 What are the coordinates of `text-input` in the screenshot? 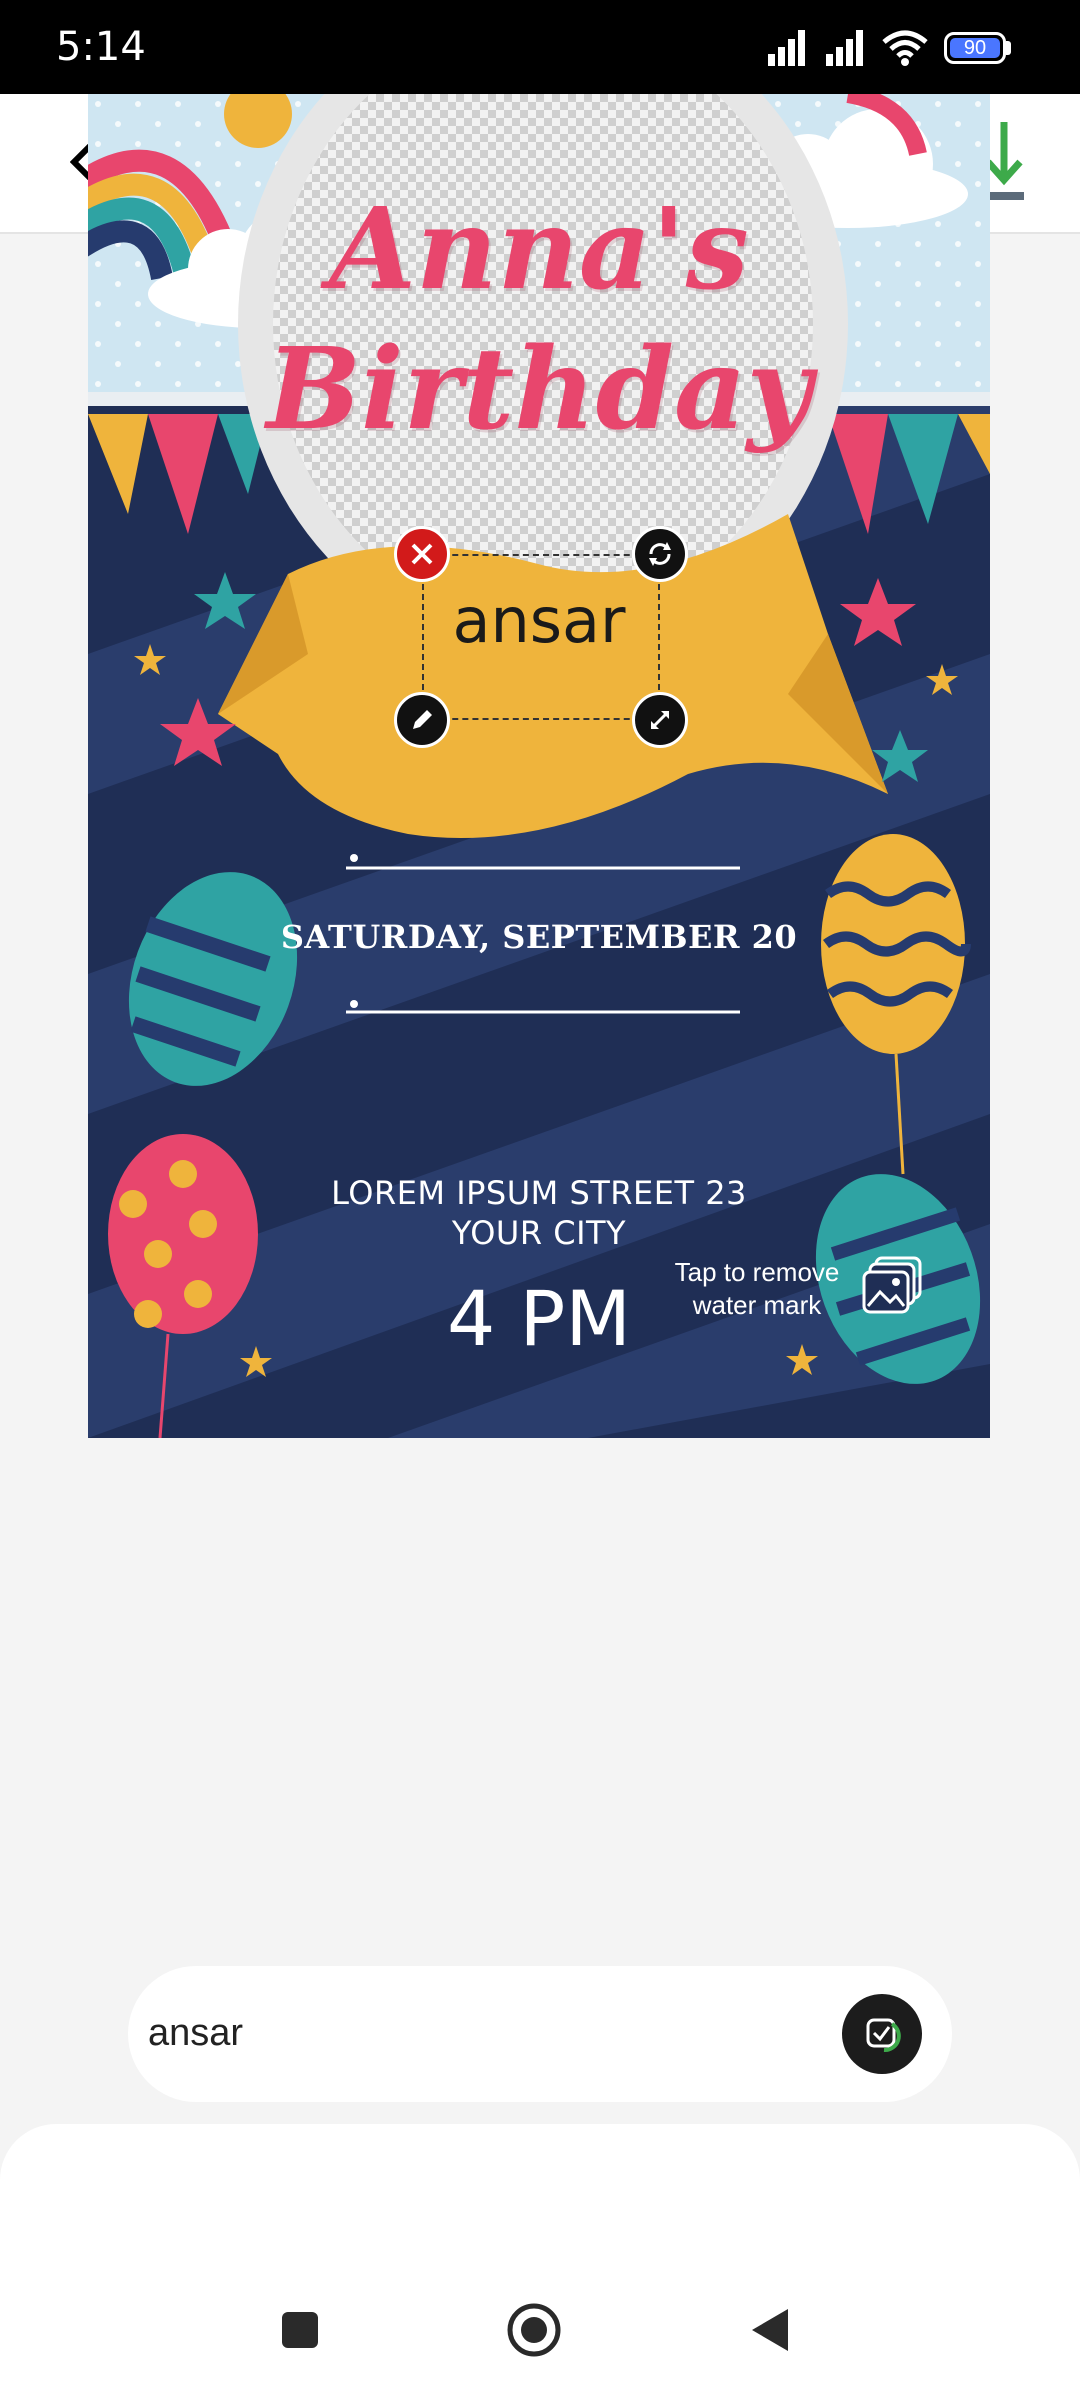 It's located at (448, 2033).